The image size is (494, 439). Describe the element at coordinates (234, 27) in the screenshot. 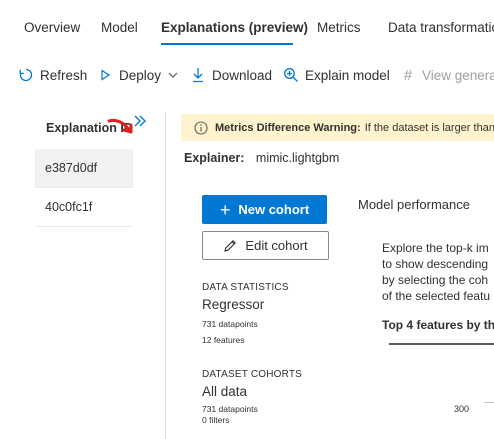

I see `tab-explanations: Explanations (preview)` at that location.